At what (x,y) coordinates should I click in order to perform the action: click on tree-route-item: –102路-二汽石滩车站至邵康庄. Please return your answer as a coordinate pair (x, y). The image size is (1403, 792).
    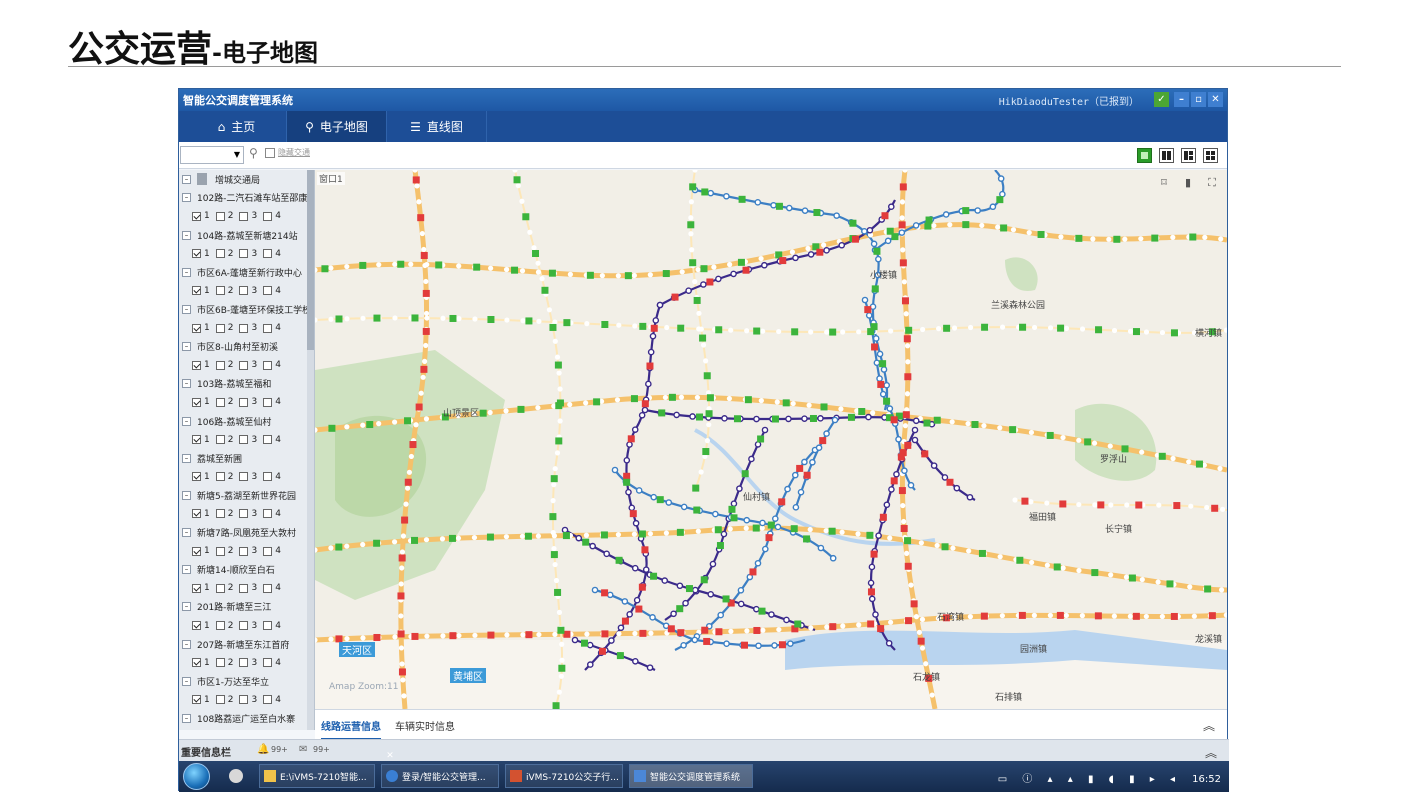
    Looking at the image, I should click on (246, 198).